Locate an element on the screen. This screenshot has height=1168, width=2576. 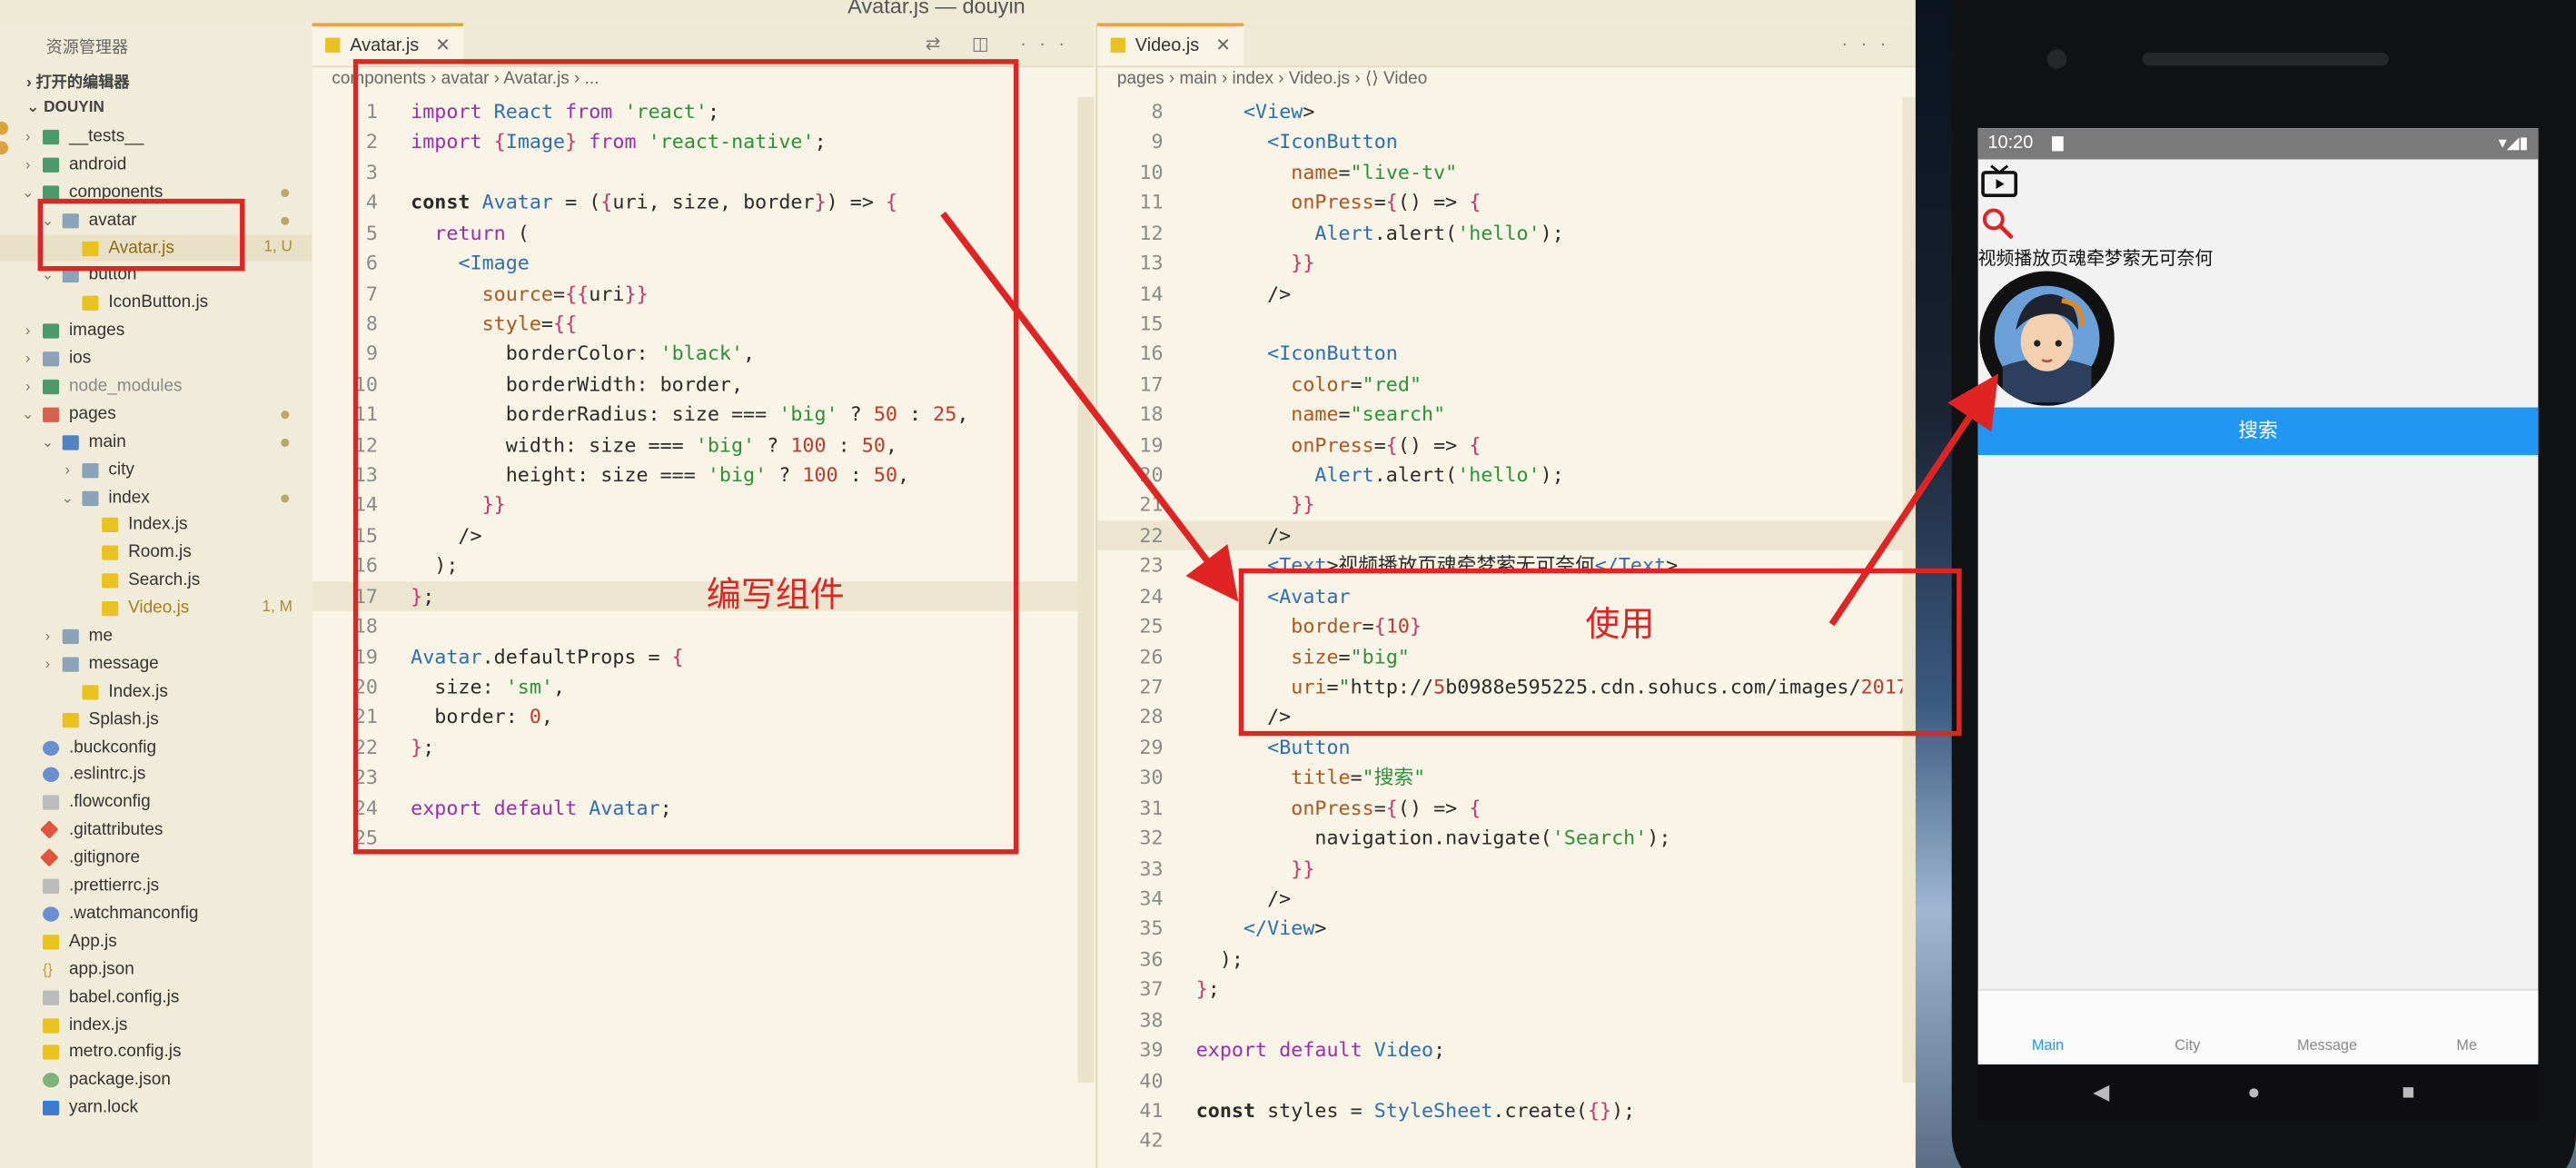
code-line: 35 </View> is located at coordinates (1506, 929).